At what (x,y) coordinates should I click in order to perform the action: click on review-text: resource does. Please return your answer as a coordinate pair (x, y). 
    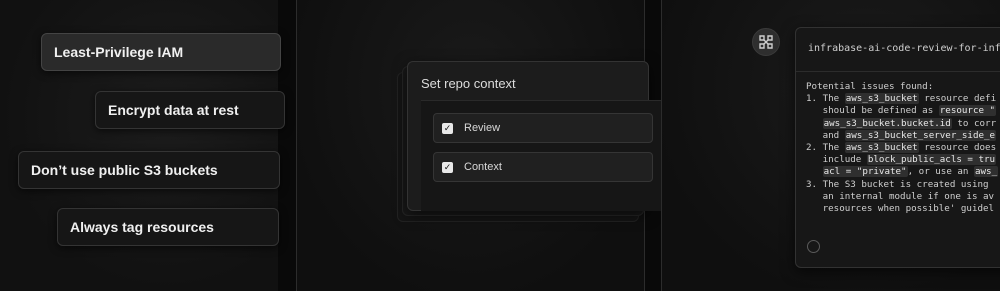
    Looking at the image, I should click on (957, 148).